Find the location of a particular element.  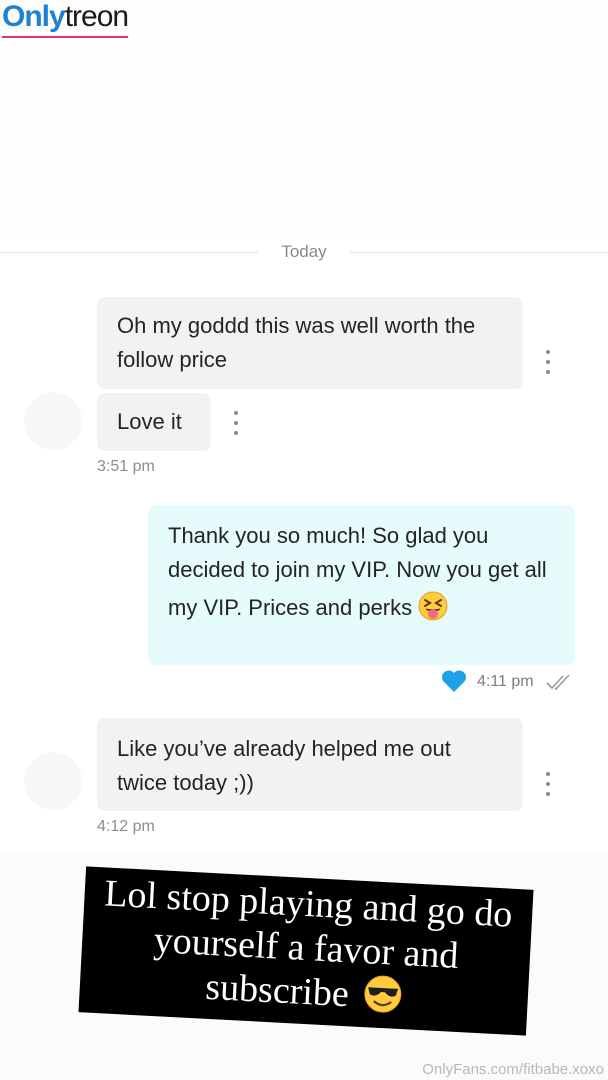

message-timestamp: 4:12 pm is located at coordinates (126, 826).